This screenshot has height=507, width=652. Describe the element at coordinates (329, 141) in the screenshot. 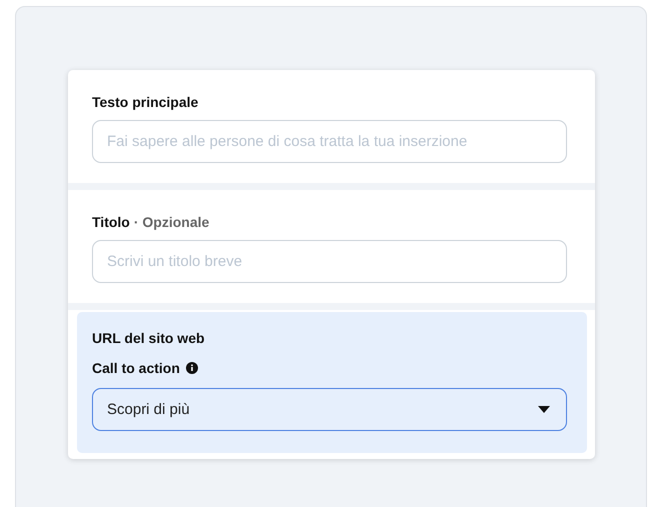

I see `input-field: Fai sapere alle persone di cosa tratta la tua inserzione` at that location.